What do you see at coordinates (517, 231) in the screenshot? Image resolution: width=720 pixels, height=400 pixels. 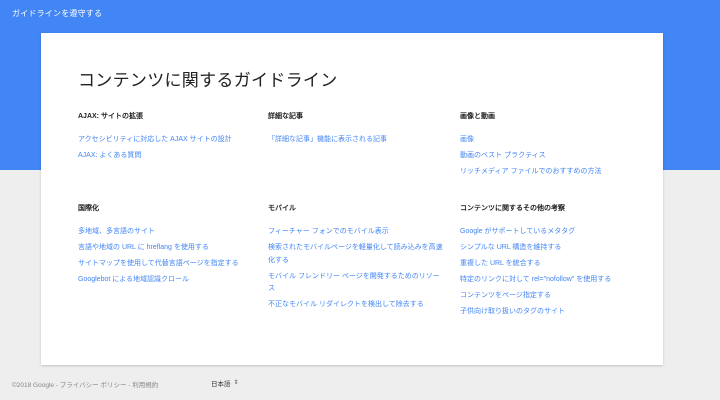 I see `link-meta-tags: Google がサポートしているメタタグ` at bounding box center [517, 231].